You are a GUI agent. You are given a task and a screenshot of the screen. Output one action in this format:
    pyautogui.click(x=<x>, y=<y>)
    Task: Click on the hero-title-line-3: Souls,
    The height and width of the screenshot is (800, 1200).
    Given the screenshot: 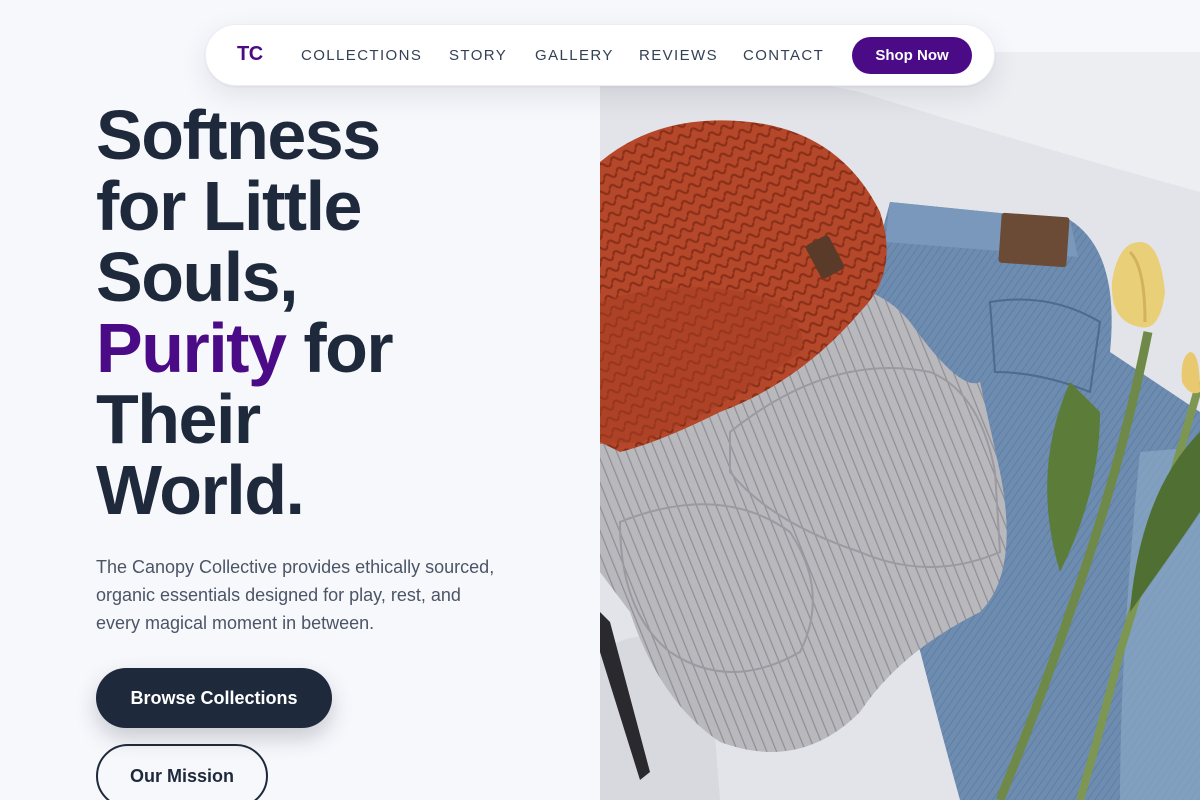 What is the action you would take?
    pyautogui.click(x=197, y=277)
    